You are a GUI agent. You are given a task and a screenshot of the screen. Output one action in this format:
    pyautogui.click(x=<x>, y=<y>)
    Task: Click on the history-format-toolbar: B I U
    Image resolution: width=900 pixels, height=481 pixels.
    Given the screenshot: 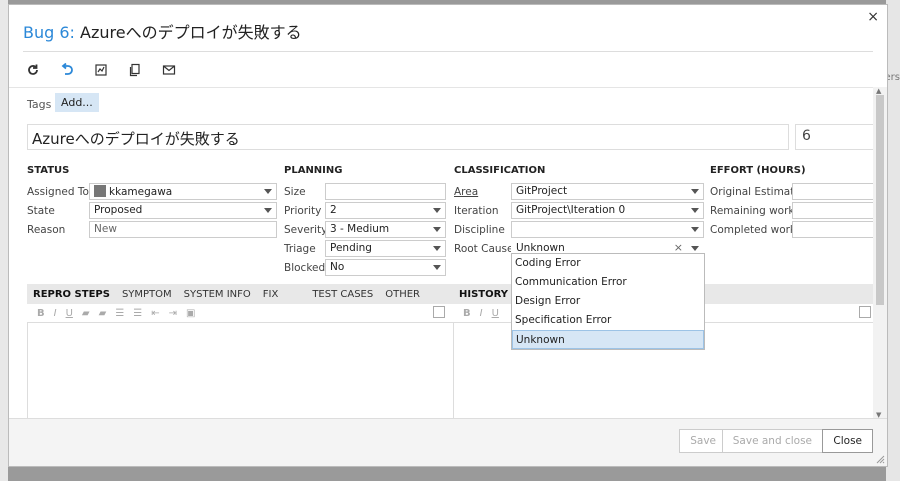 What is the action you would take?
    pyautogui.click(x=481, y=313)
    